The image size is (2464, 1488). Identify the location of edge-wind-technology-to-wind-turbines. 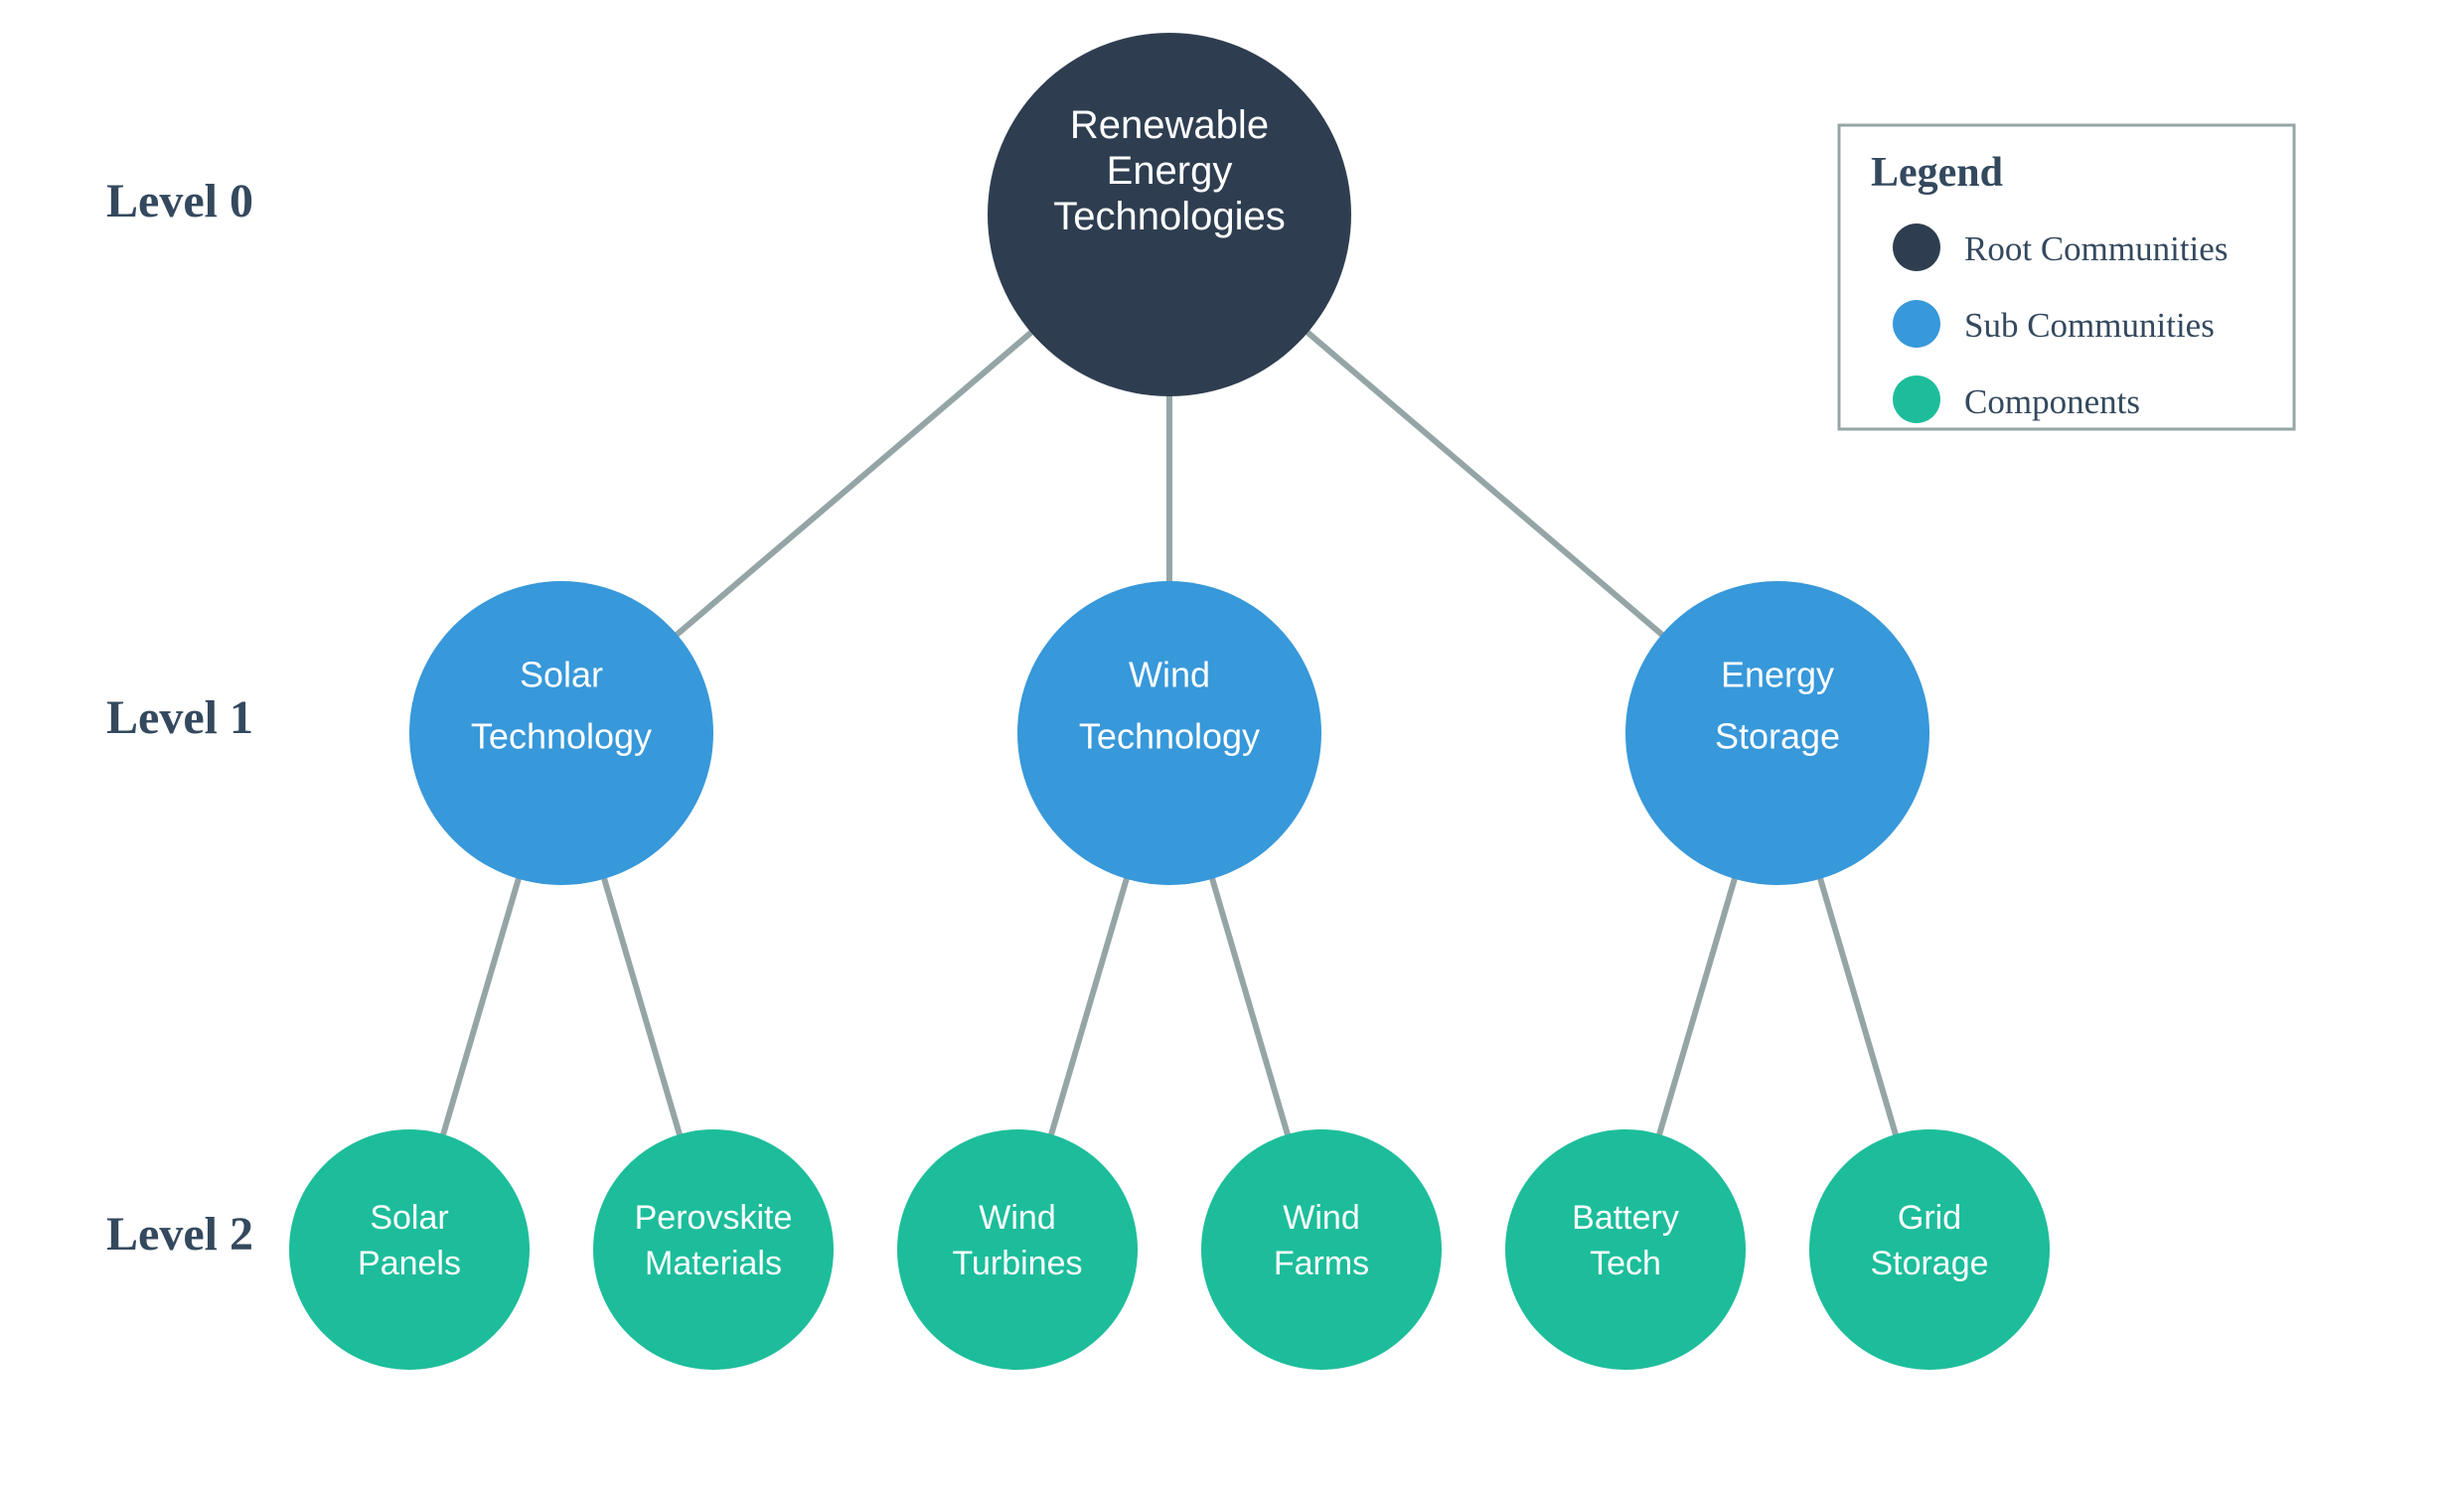
(1091, 999).